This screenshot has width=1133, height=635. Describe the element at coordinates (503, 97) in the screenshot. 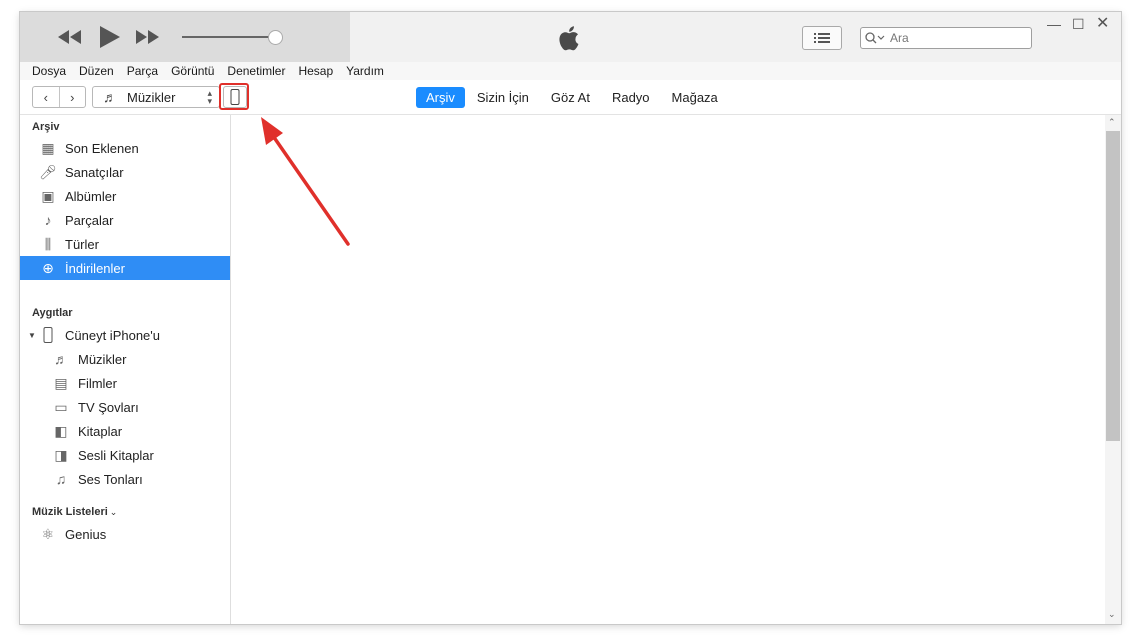

I see `tab-for-you: Sizin İçin` at that location.